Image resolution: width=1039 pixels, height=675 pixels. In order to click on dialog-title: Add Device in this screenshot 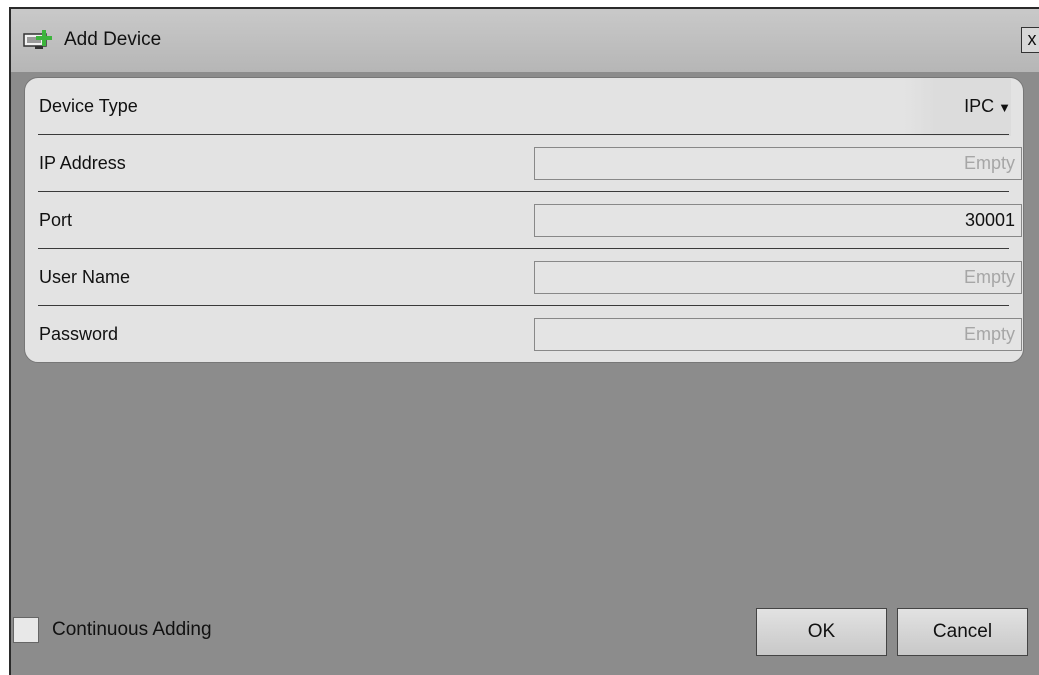, I will do `click(113, 39)`.